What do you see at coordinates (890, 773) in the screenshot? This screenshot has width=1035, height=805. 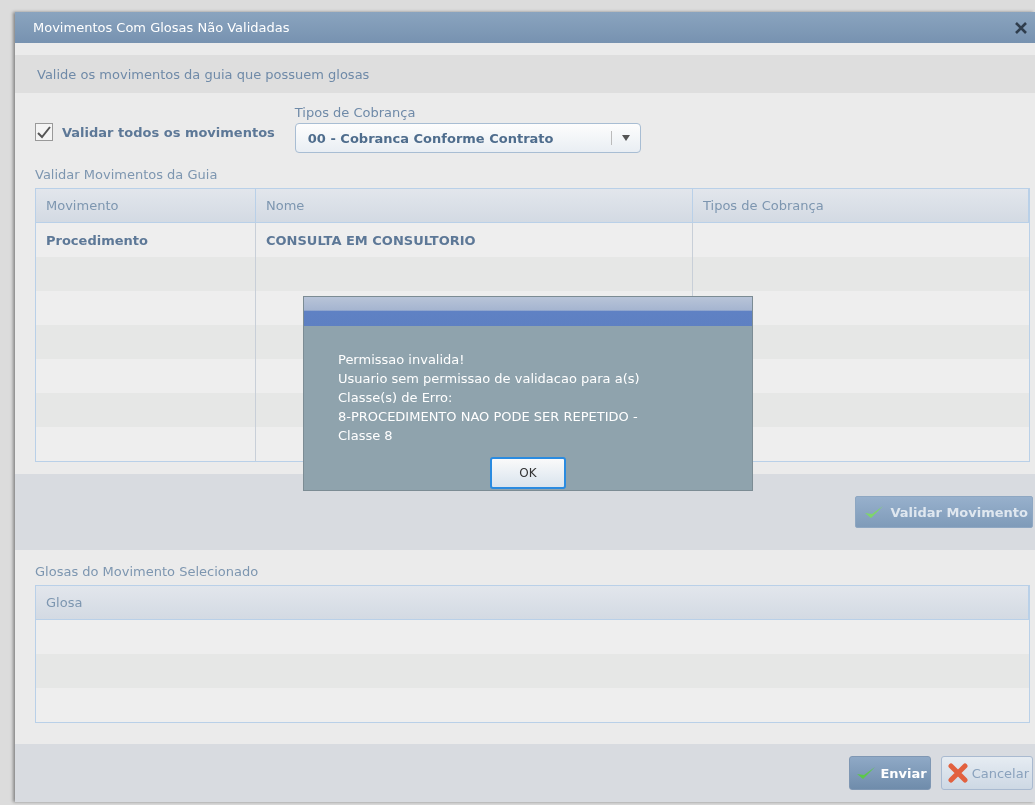 I see `submit-button: Enviar` at bounding box center [890, 773].